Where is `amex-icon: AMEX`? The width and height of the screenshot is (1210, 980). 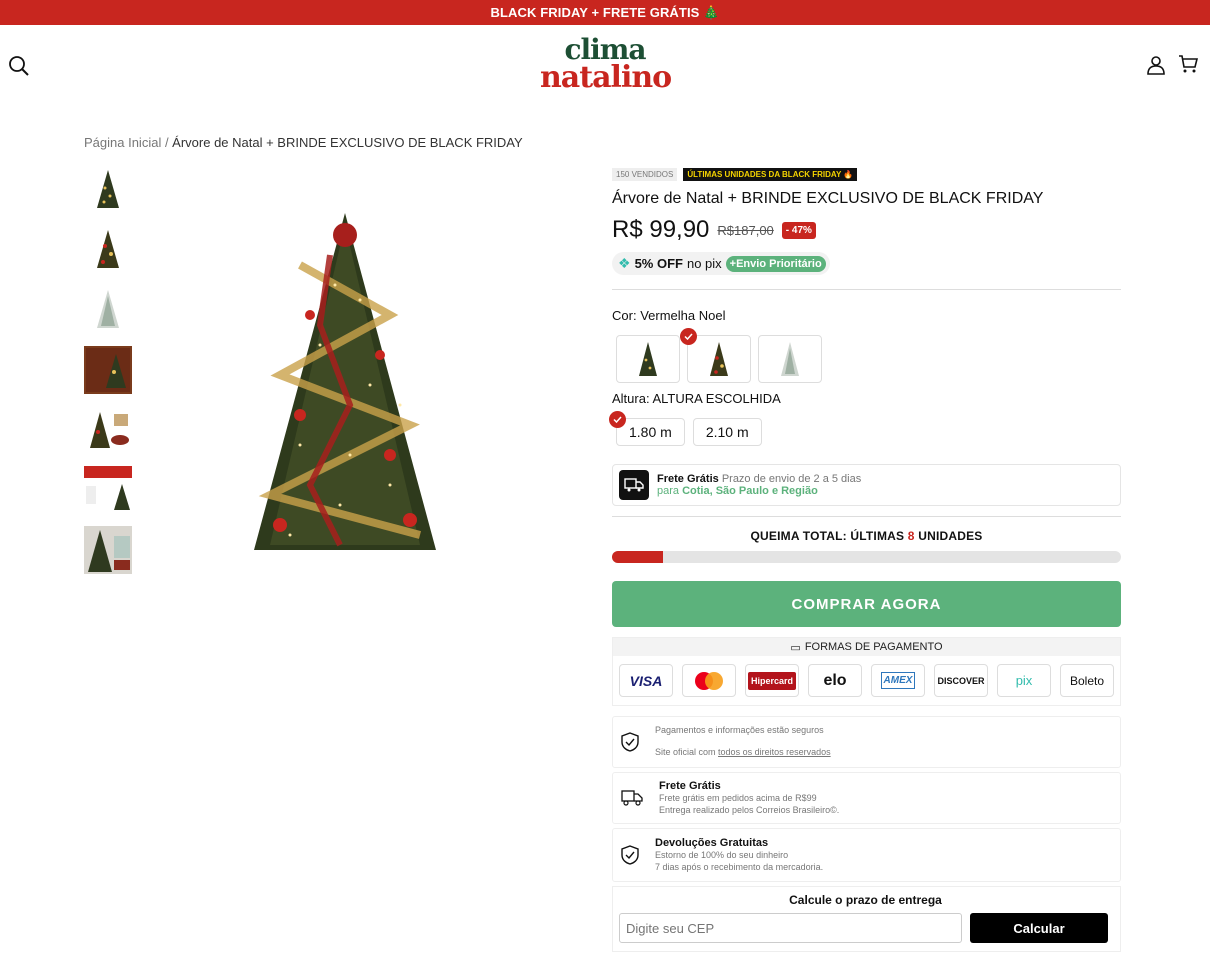
amex-icon: AMEX is located at coordinates (898, 680).